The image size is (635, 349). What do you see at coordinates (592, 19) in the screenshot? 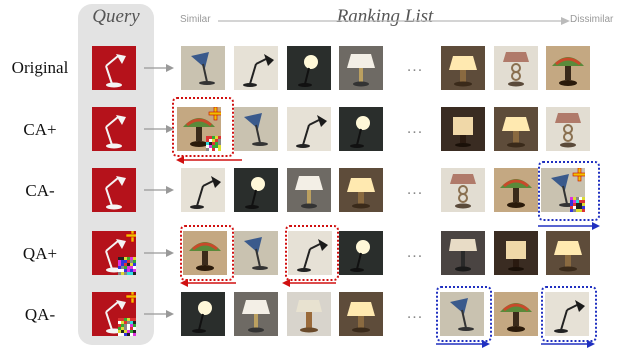
I see `dissimilar-label: Dissimilar` at bounding box center [592, 19].